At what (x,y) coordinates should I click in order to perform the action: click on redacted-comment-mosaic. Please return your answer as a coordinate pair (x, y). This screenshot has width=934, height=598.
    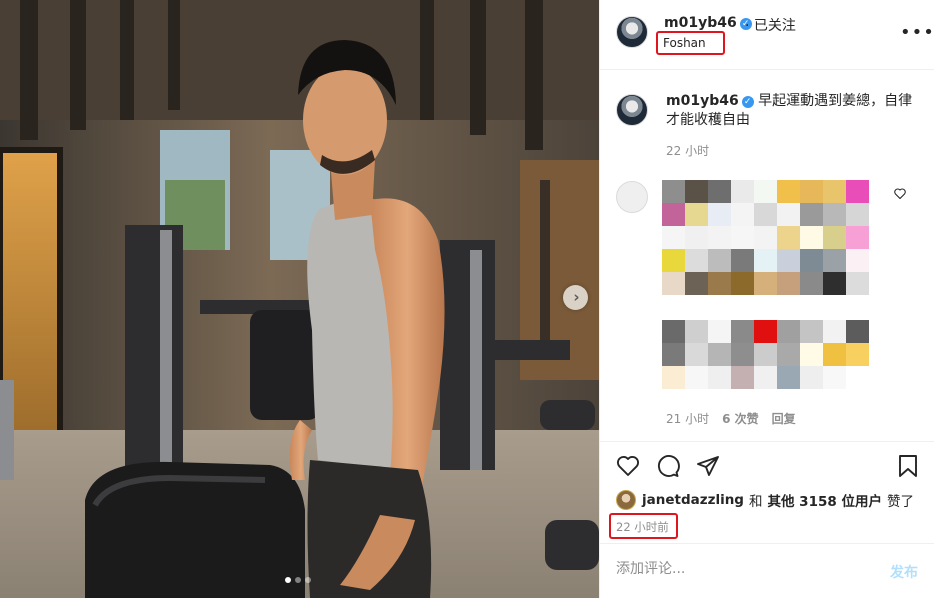
    Looking at the image, I should click on (765, 284).